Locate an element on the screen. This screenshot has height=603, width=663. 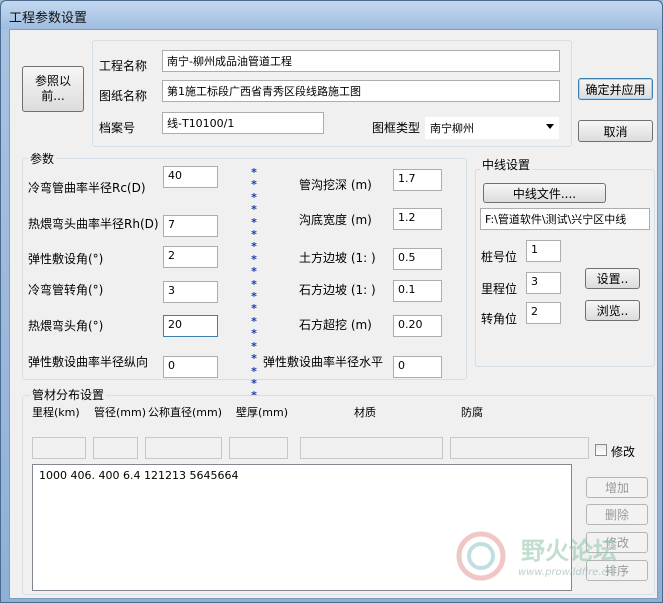
cancel-button: 取消 is located at coordinates (615, 131).